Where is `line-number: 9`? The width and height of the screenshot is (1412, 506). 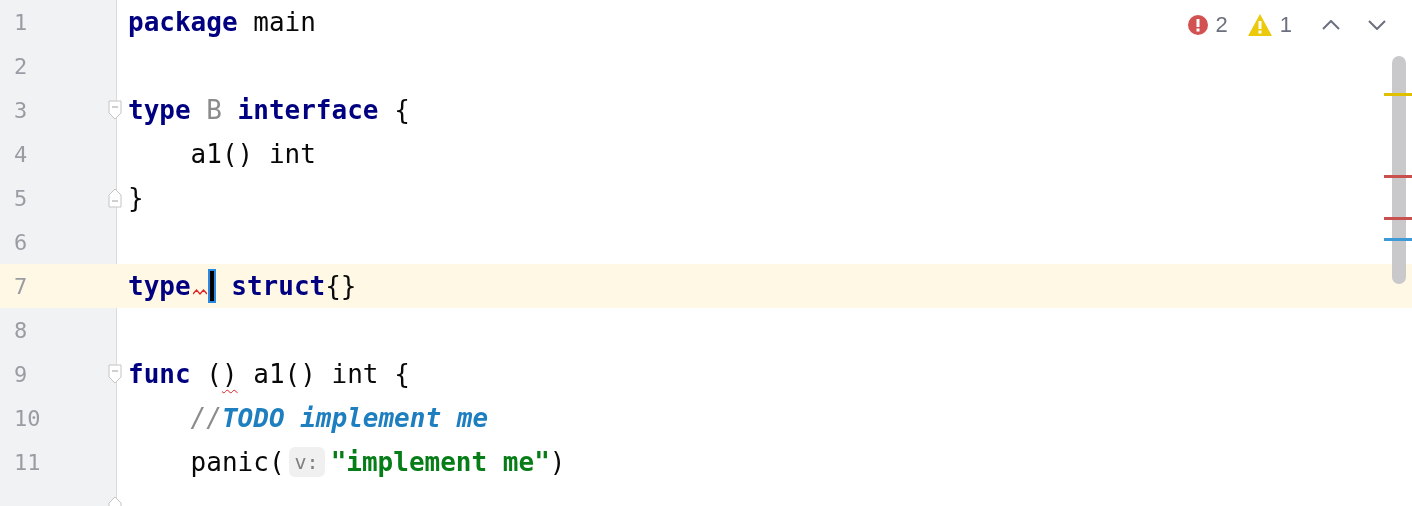
line-number: 9 is located at coordinates (21, 374).